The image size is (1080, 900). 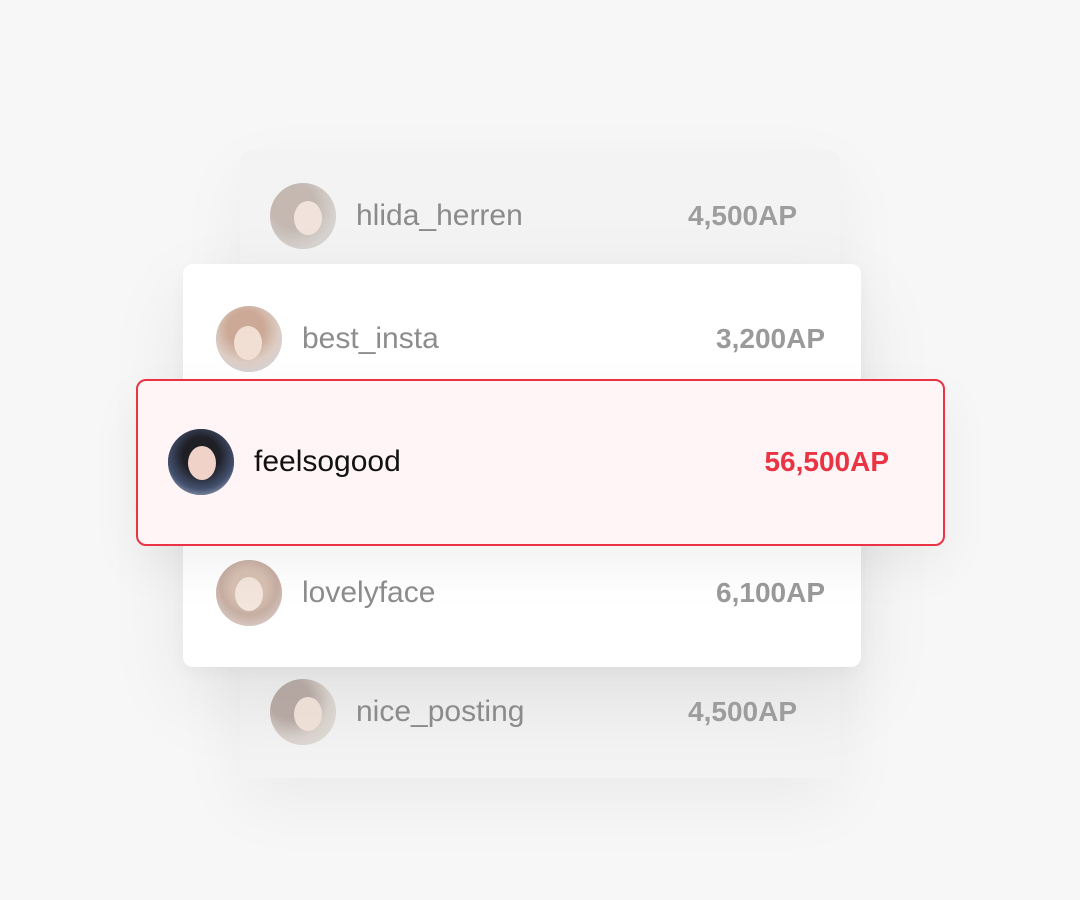 What do you see at coordinates (439, 215) in the screenshot?
I see `username-label: hlida_herren` at bounding box center [439, 215].